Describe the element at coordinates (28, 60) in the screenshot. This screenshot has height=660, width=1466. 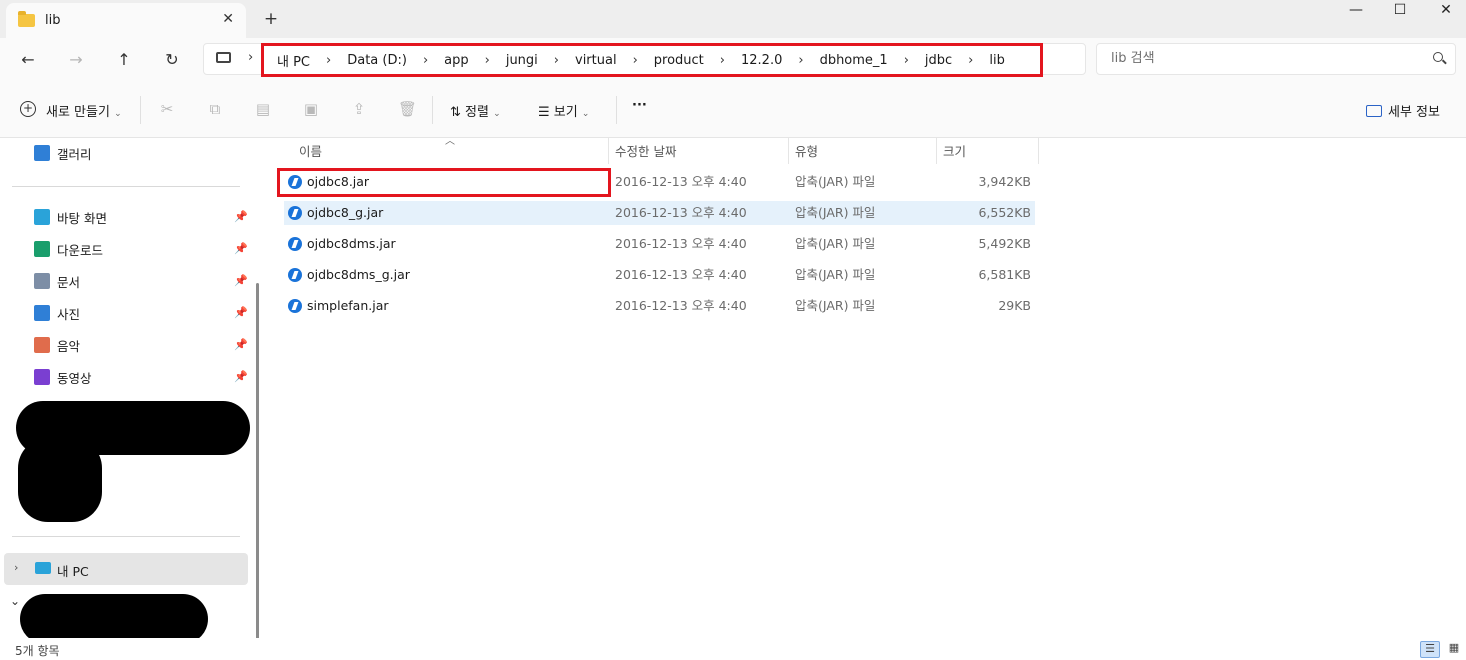
I see `back-button: ←` at that location.